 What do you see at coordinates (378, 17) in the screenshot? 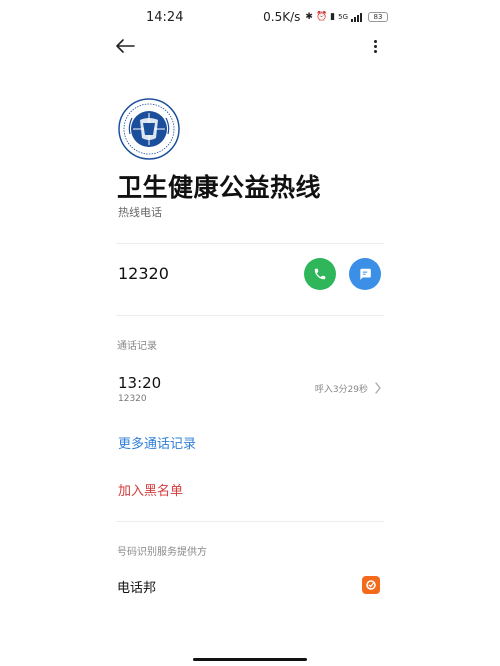
I see `battery-icon: 83` at bounding box center [378, 17].